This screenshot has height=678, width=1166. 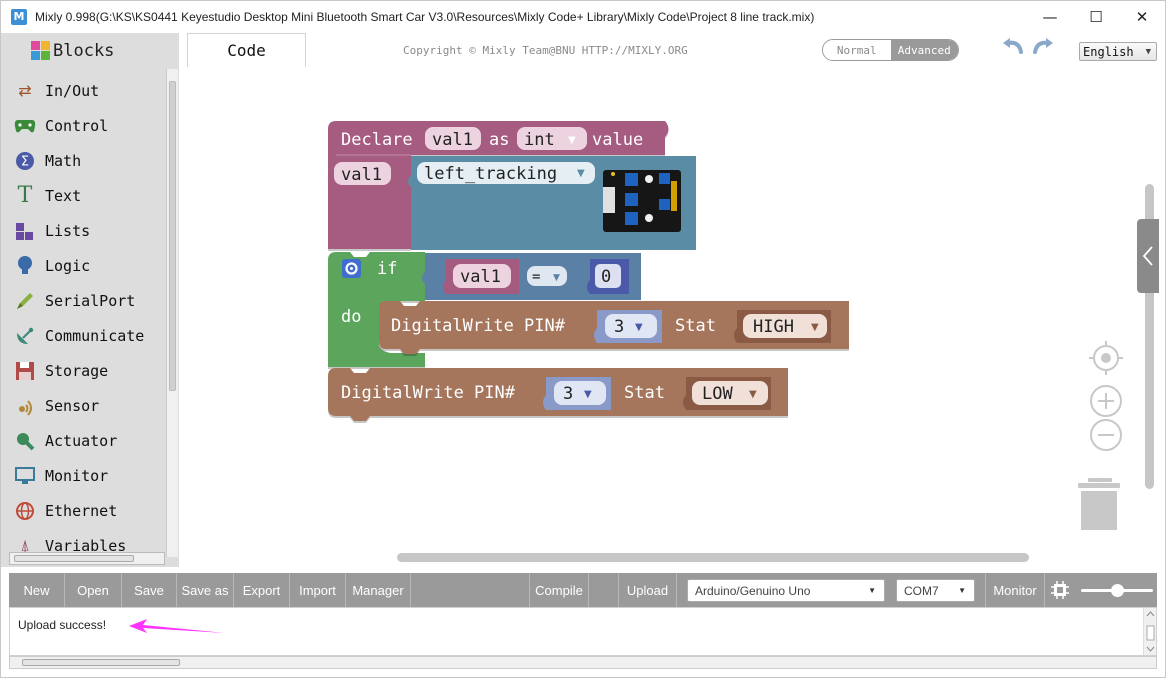 I want to click on blocks-tab-label: Blocks, so click(x=84, y=51).